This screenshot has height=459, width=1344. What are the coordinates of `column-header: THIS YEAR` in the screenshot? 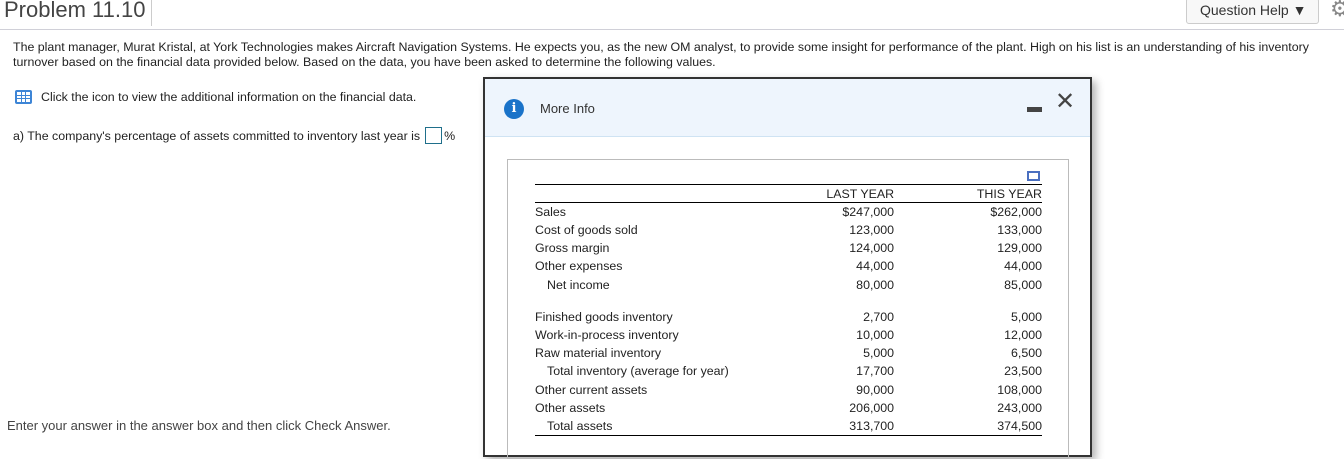 It's located at (968, 193).